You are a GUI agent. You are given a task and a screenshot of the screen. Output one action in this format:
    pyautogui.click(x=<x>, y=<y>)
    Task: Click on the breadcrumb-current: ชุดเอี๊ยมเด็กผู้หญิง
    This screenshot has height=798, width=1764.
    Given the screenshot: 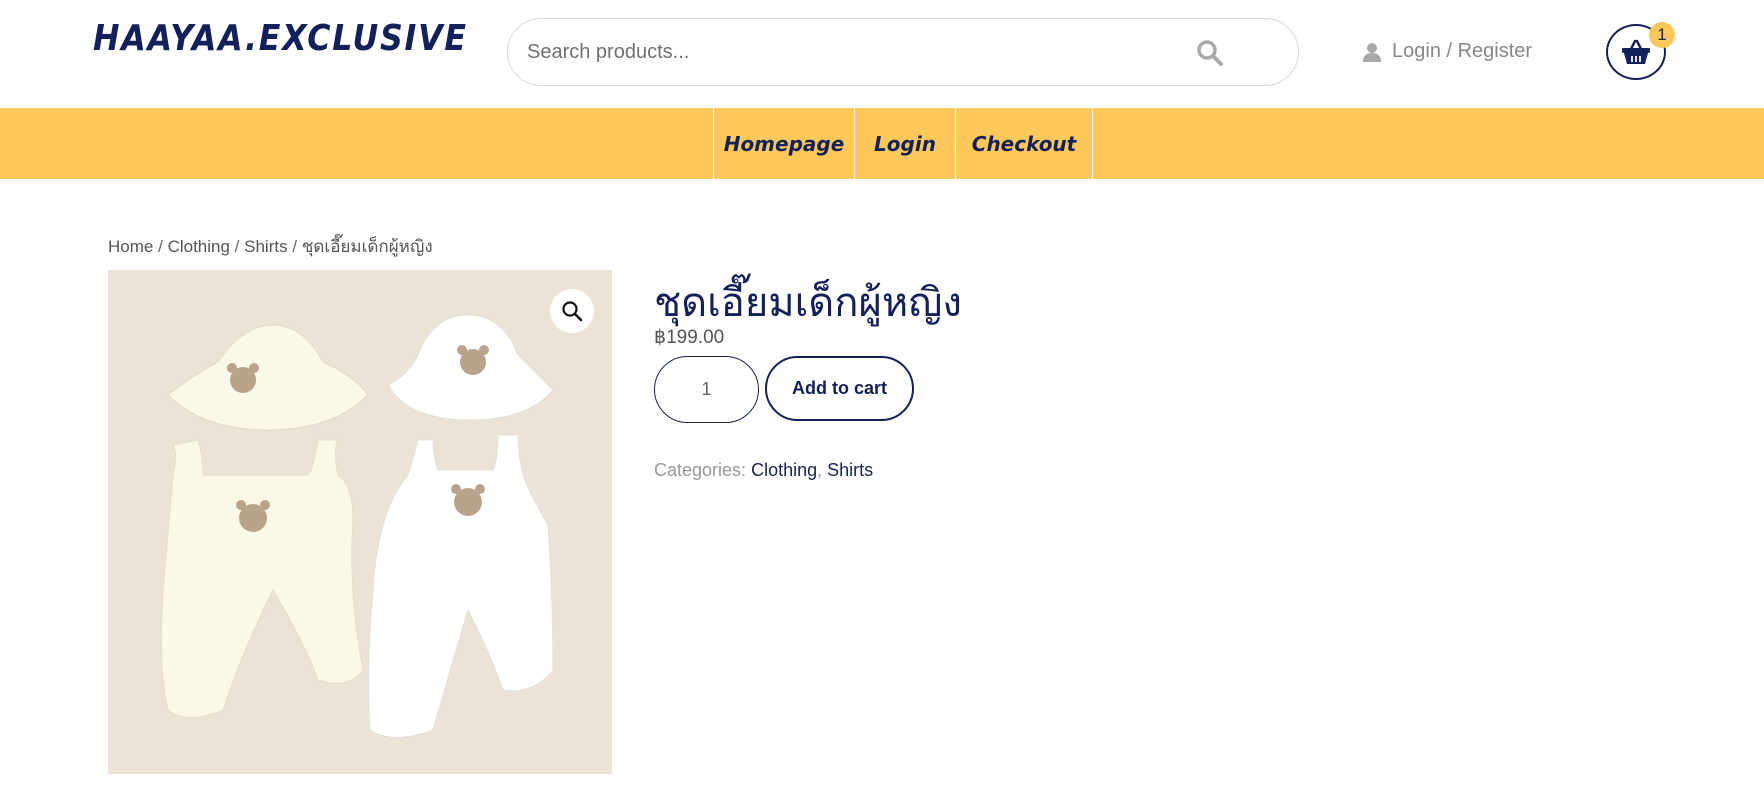 What is the action you would take?
    pyautogui.click(x=367, y=246)
    